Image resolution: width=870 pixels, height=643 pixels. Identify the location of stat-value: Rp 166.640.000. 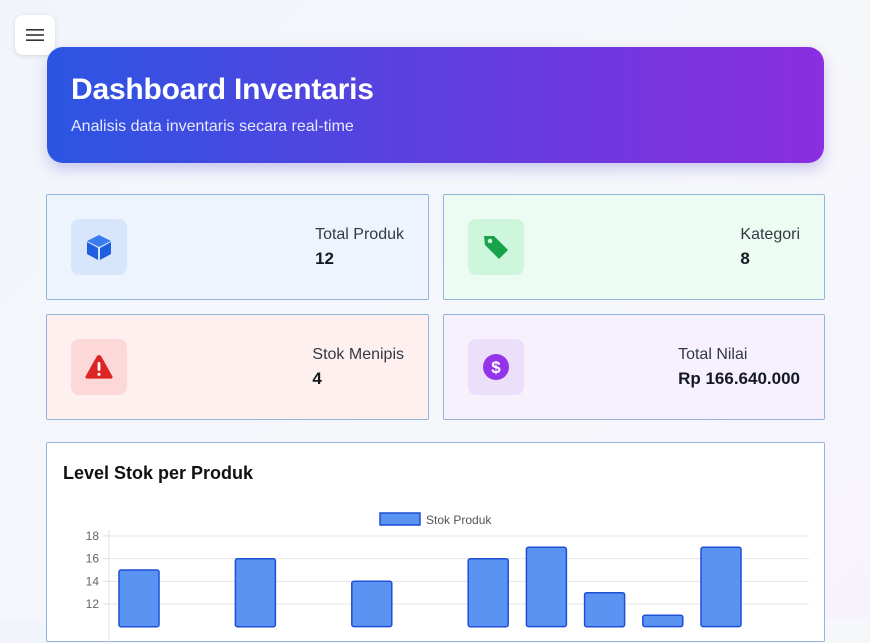
(739, 378).